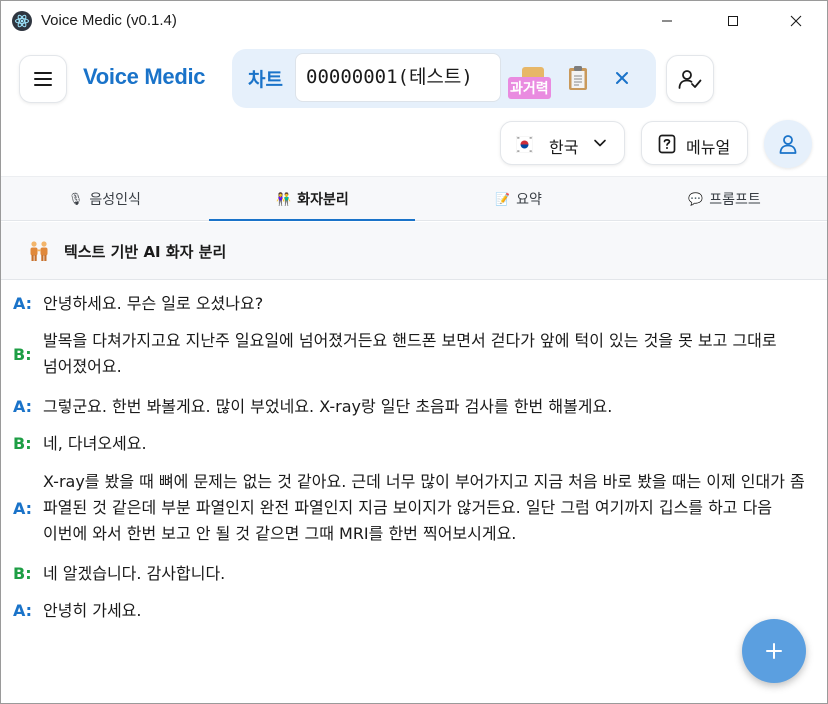  I want to click on utterance-text: 네 알겠습니다. 감사합니다., so click(134, 573).